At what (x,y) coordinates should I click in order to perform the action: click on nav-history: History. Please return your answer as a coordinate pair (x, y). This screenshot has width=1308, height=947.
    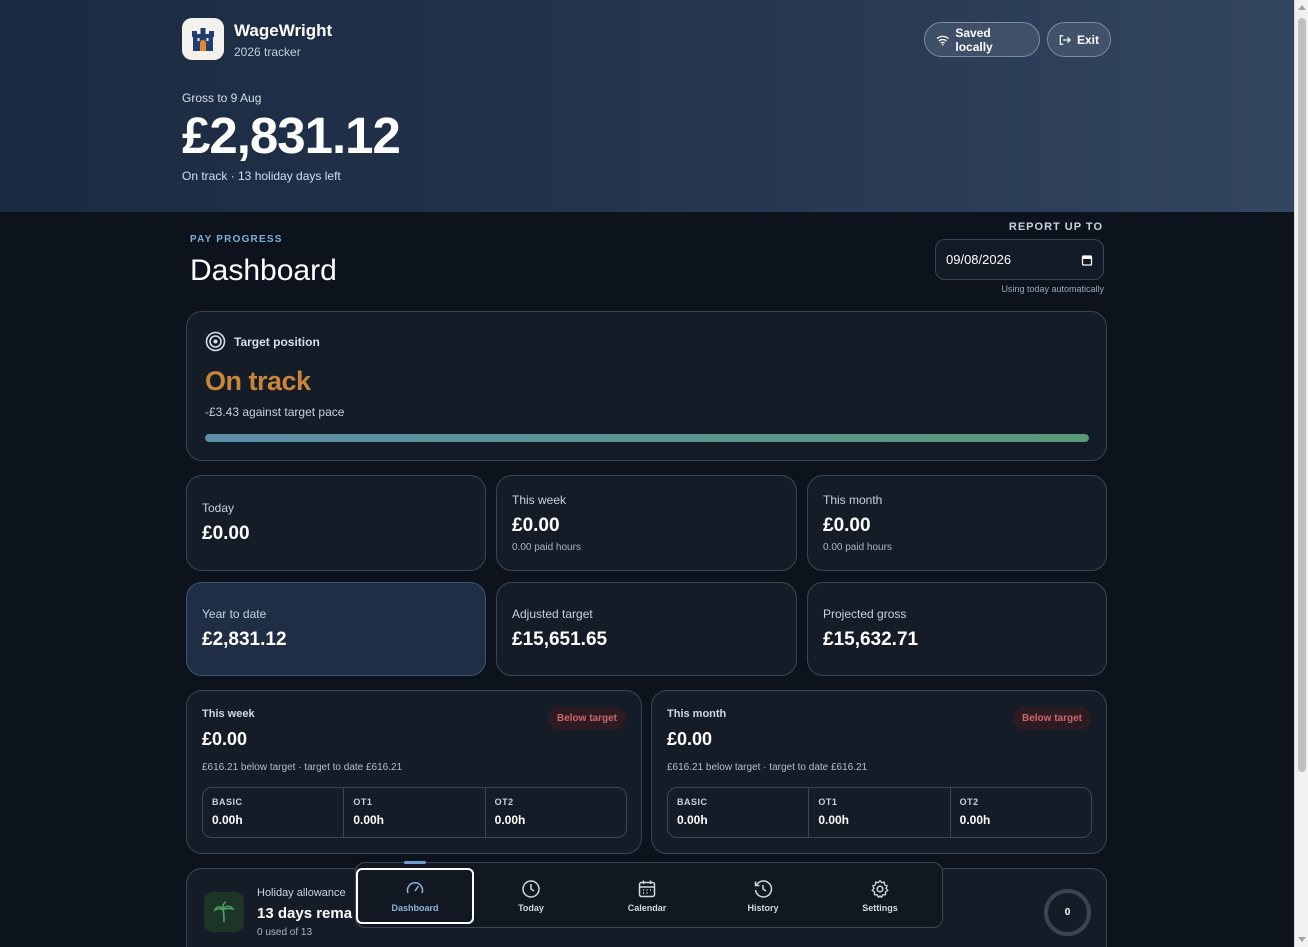
    Looking at the image, I should click on (763, 896).